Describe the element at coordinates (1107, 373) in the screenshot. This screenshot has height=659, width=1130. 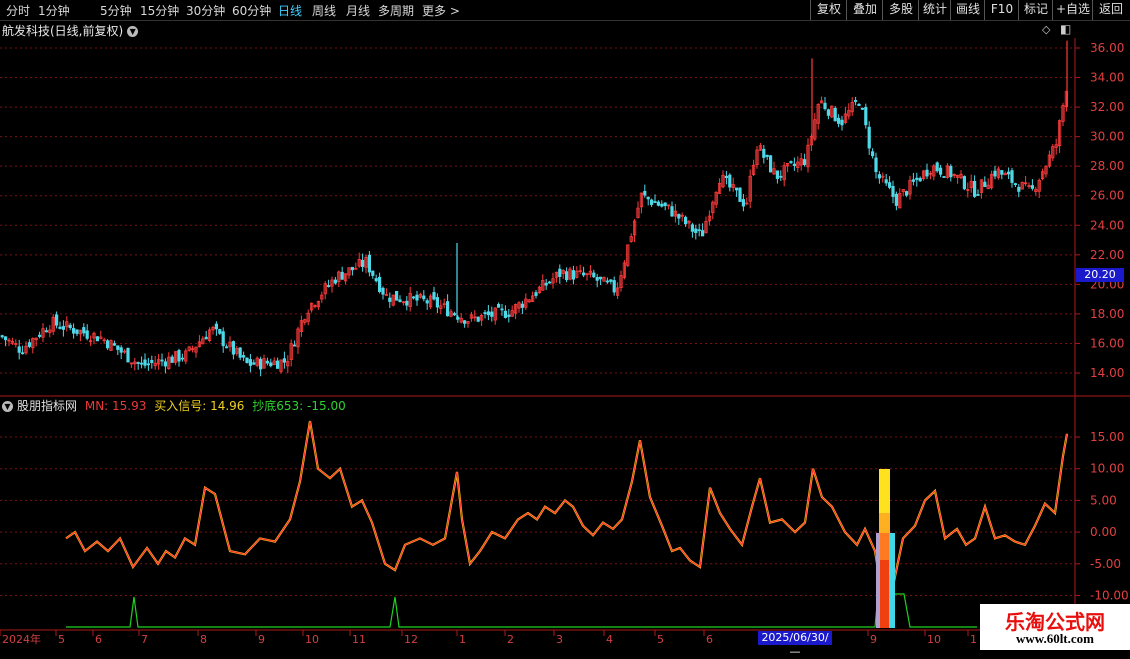
I see `price-axis-label: 14.00` at that location.